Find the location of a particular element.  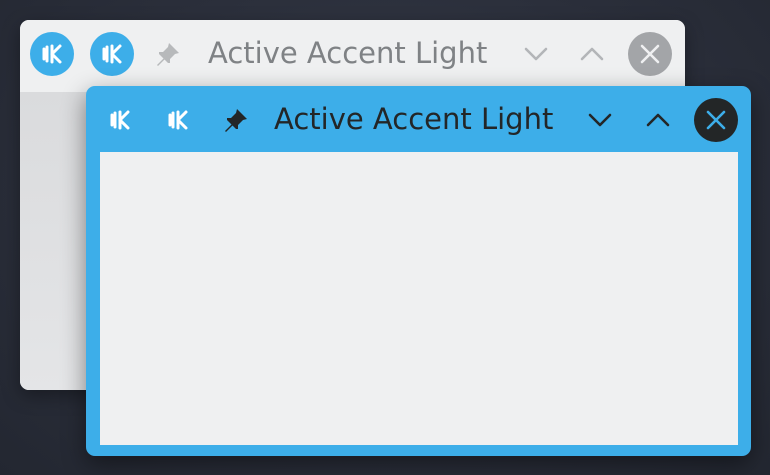

inactive-window-titlebar: Active Accent Light is located at coordinates (352, 56).